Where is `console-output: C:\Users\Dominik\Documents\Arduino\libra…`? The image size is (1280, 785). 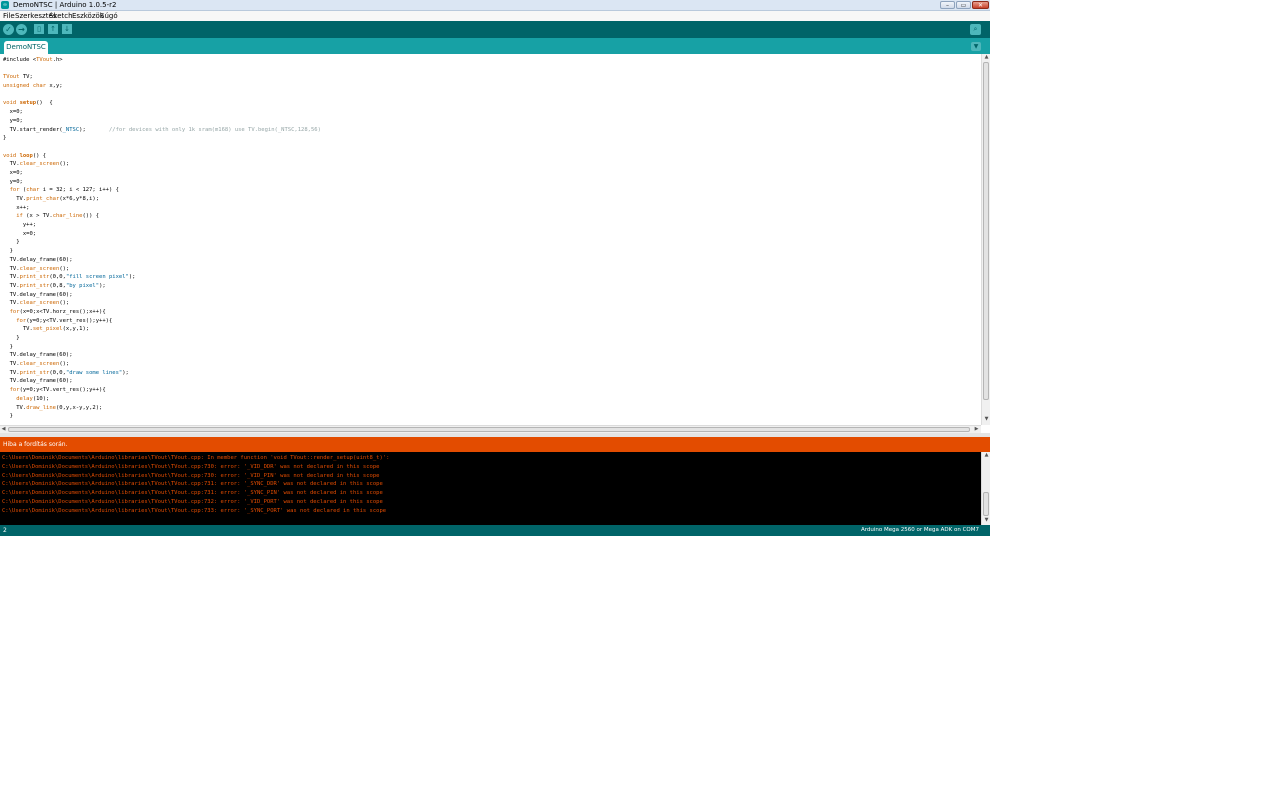 console-output: C:\Users\Dominik\Documents\Arduino\libra… is located at coordinates (490, 488).